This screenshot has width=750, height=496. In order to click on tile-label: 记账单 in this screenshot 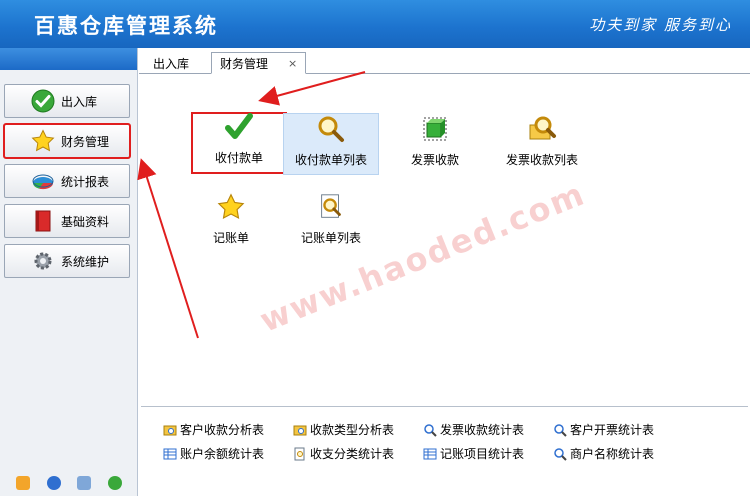, I will do `click(230, 238)`.